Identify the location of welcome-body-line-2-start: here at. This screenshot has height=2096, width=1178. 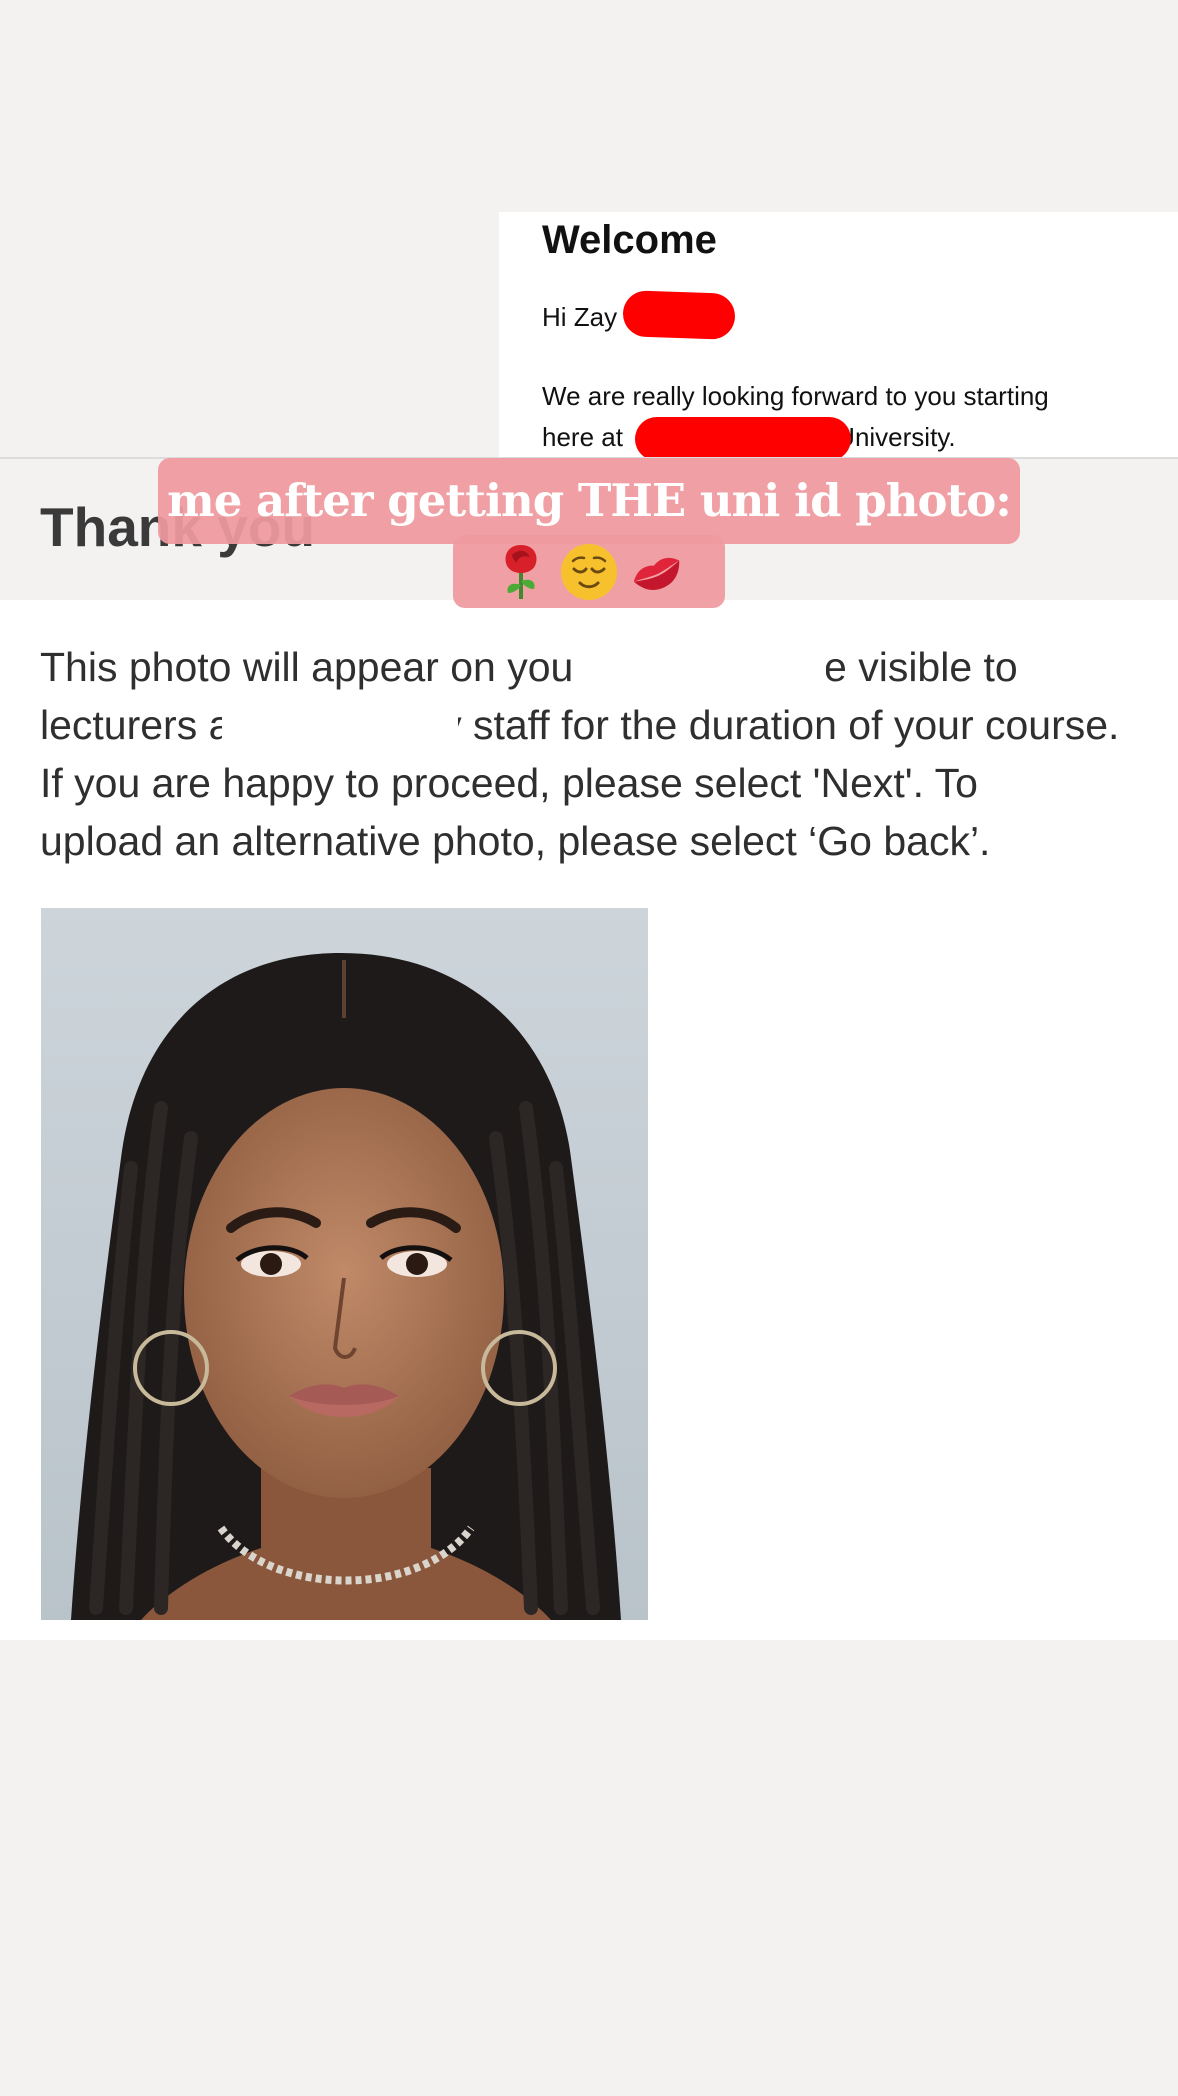
(586, 437).